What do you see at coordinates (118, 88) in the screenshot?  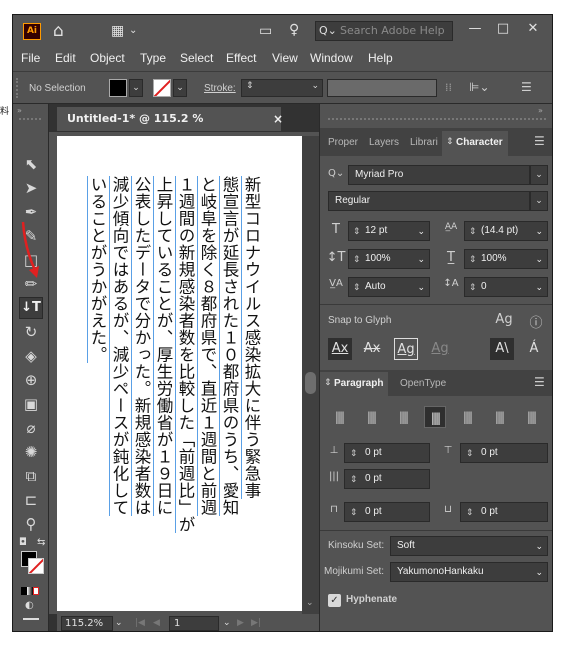 I see `fill-swatch` at bounding box center [118, 88].